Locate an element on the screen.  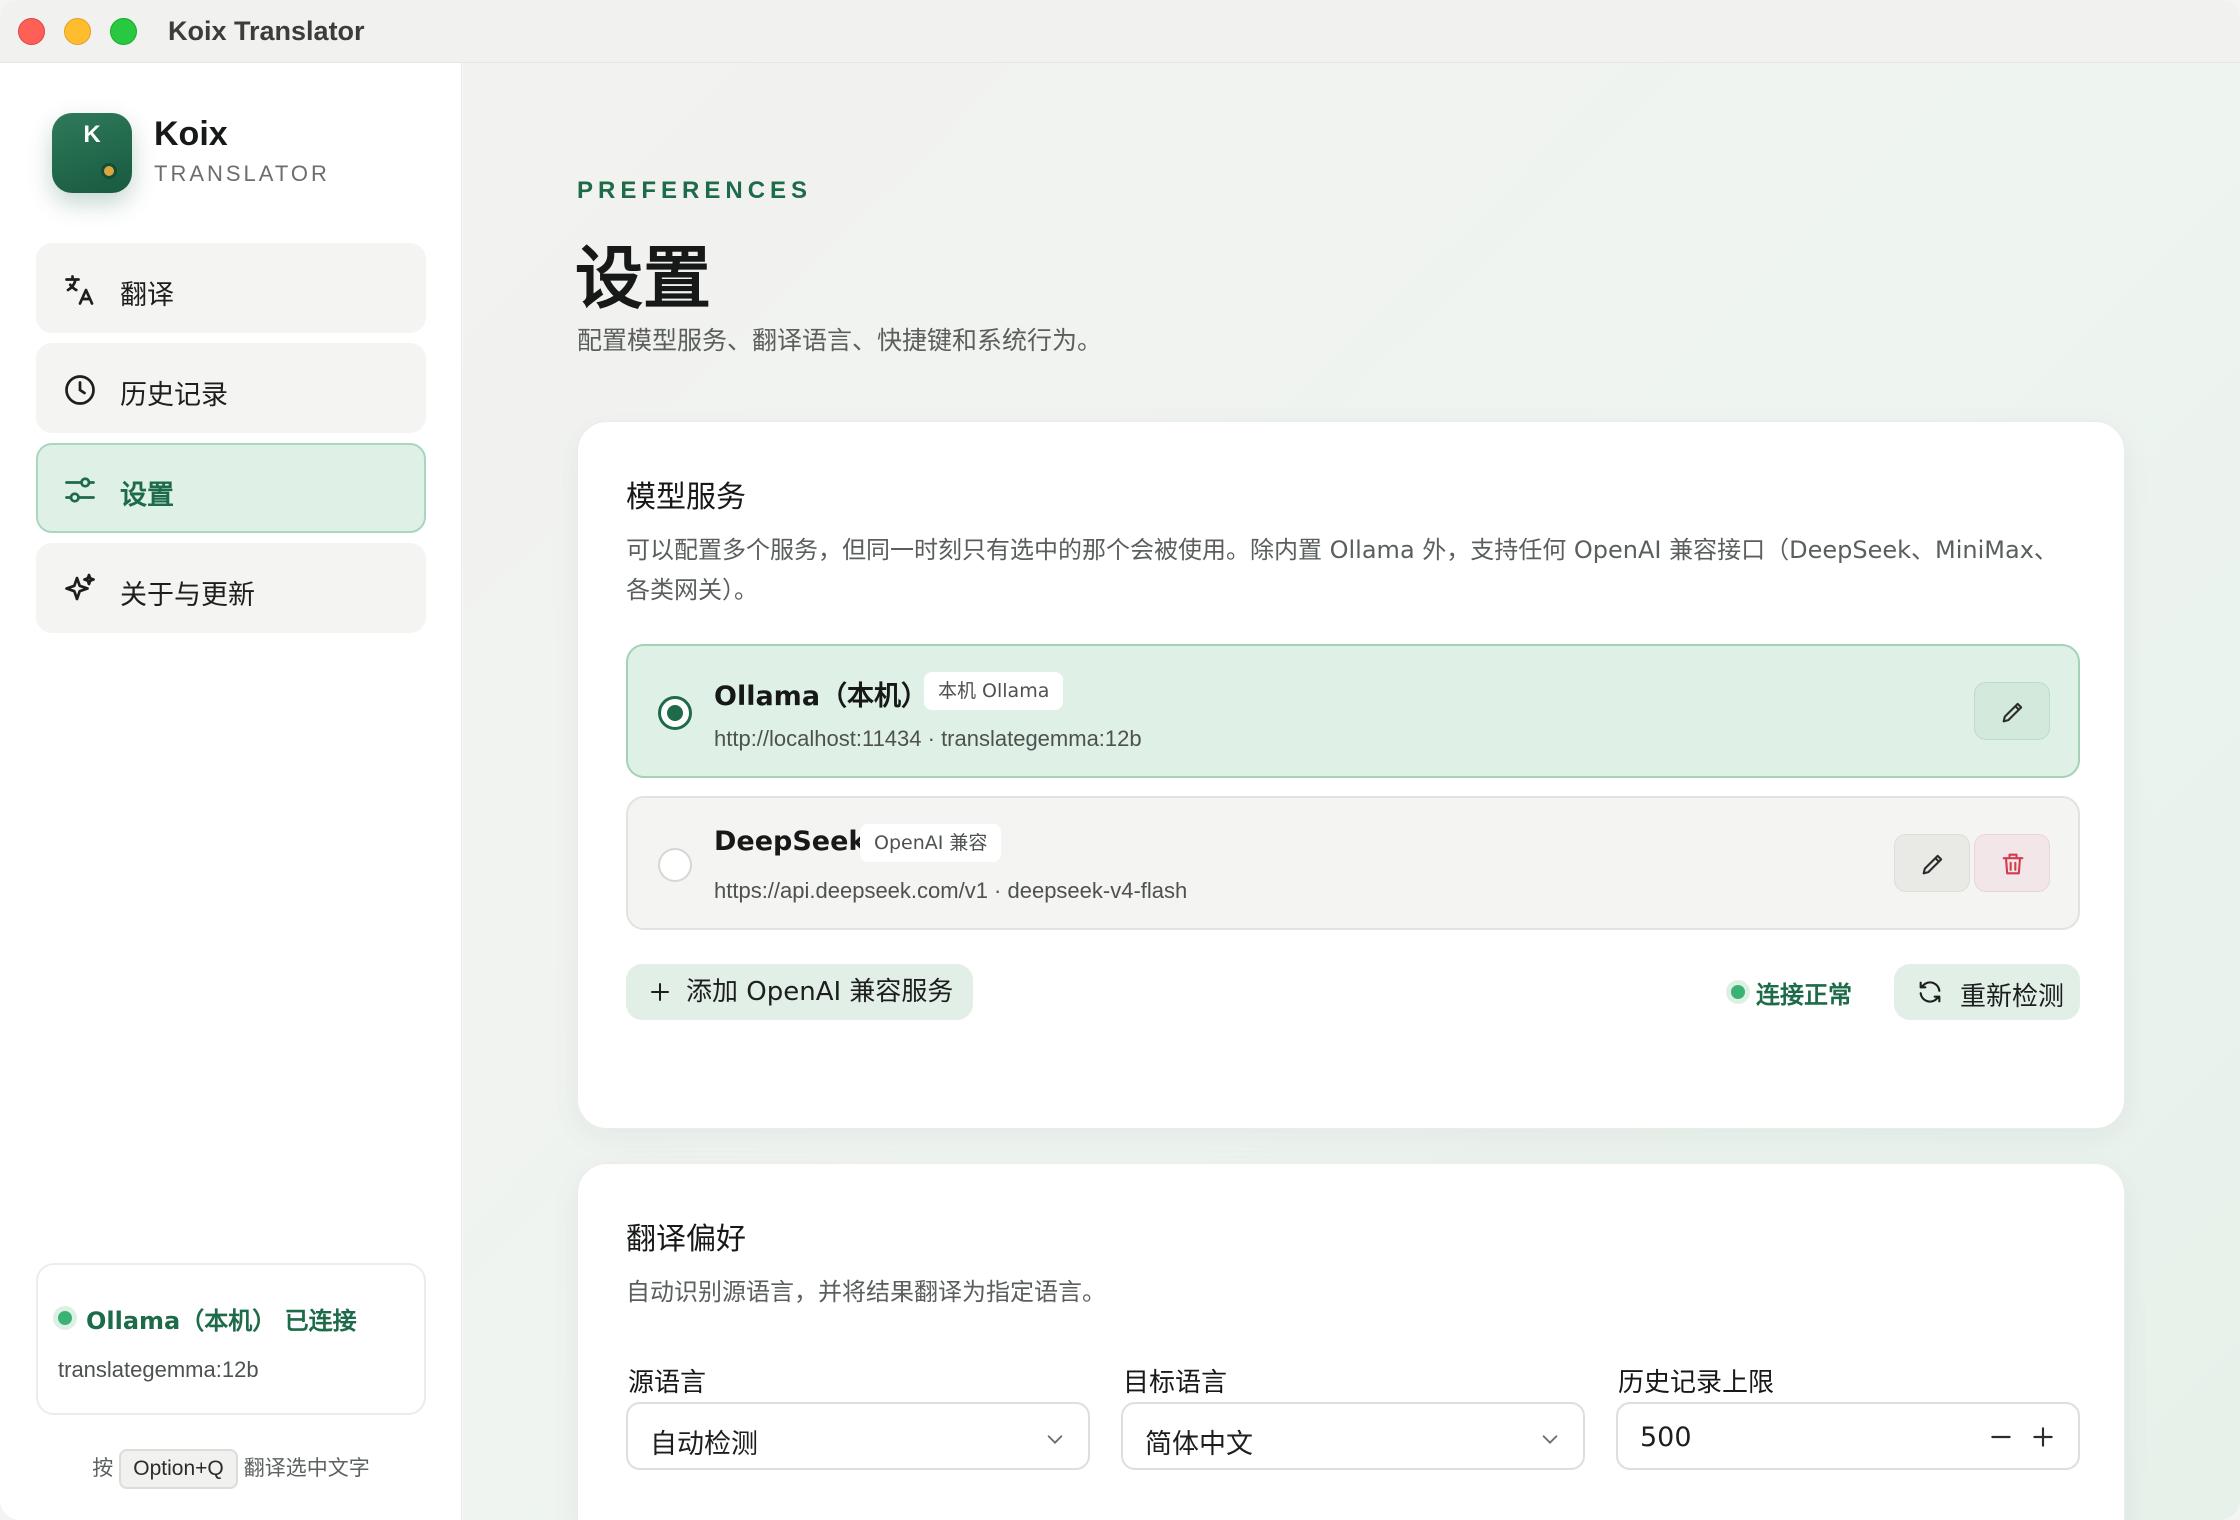
target-language-label: 目标语言 is located at coordinates (1175, 1383).